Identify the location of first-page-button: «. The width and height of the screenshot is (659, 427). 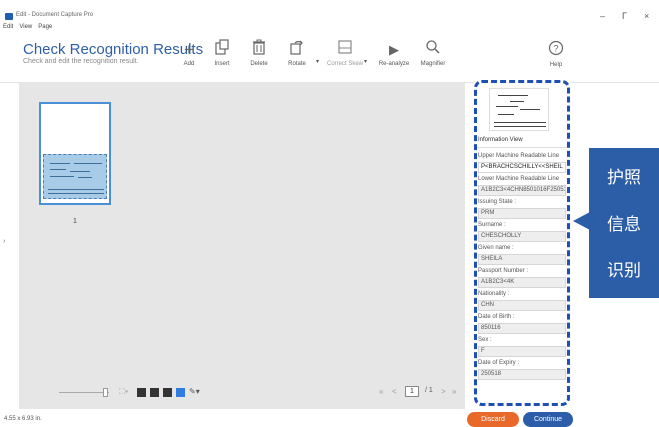
(381, 391).